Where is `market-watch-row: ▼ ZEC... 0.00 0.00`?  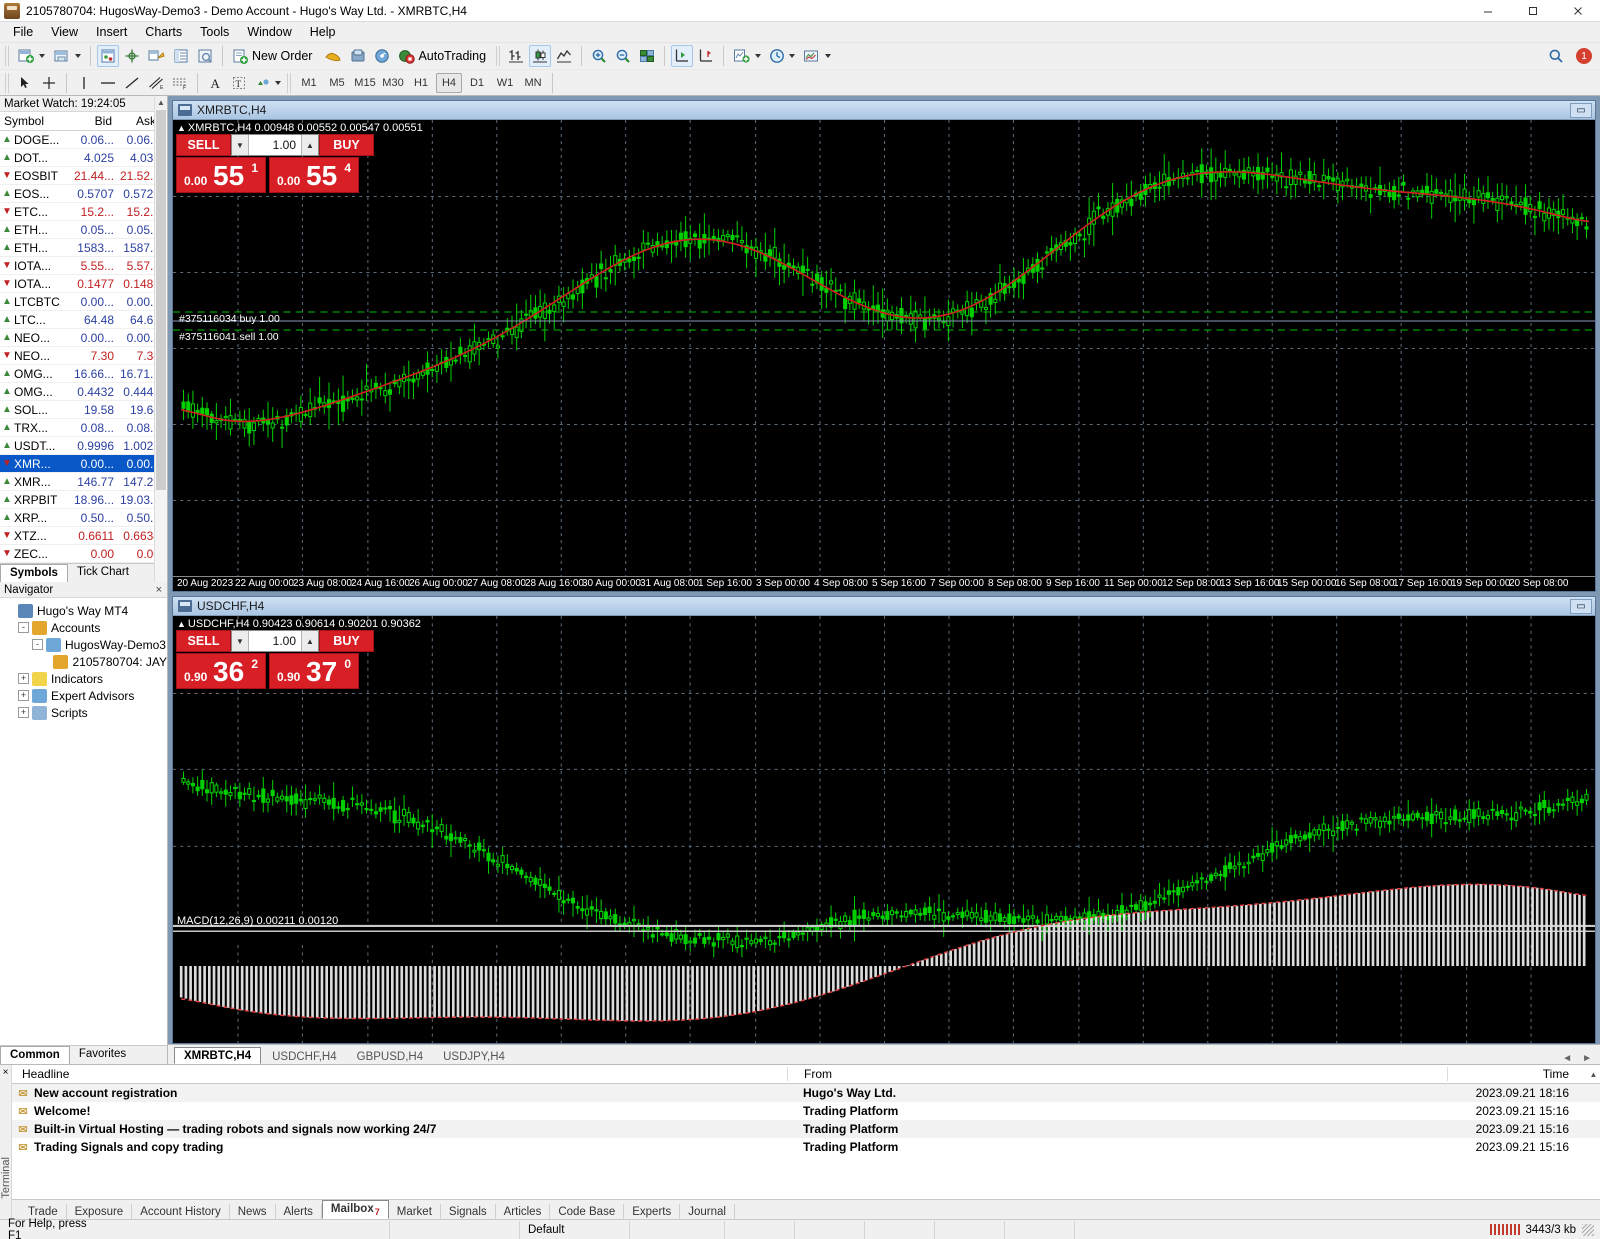 market-watch-row: ▼ ZEC... 0.00 0.00 is located at coordinates (83, 554).